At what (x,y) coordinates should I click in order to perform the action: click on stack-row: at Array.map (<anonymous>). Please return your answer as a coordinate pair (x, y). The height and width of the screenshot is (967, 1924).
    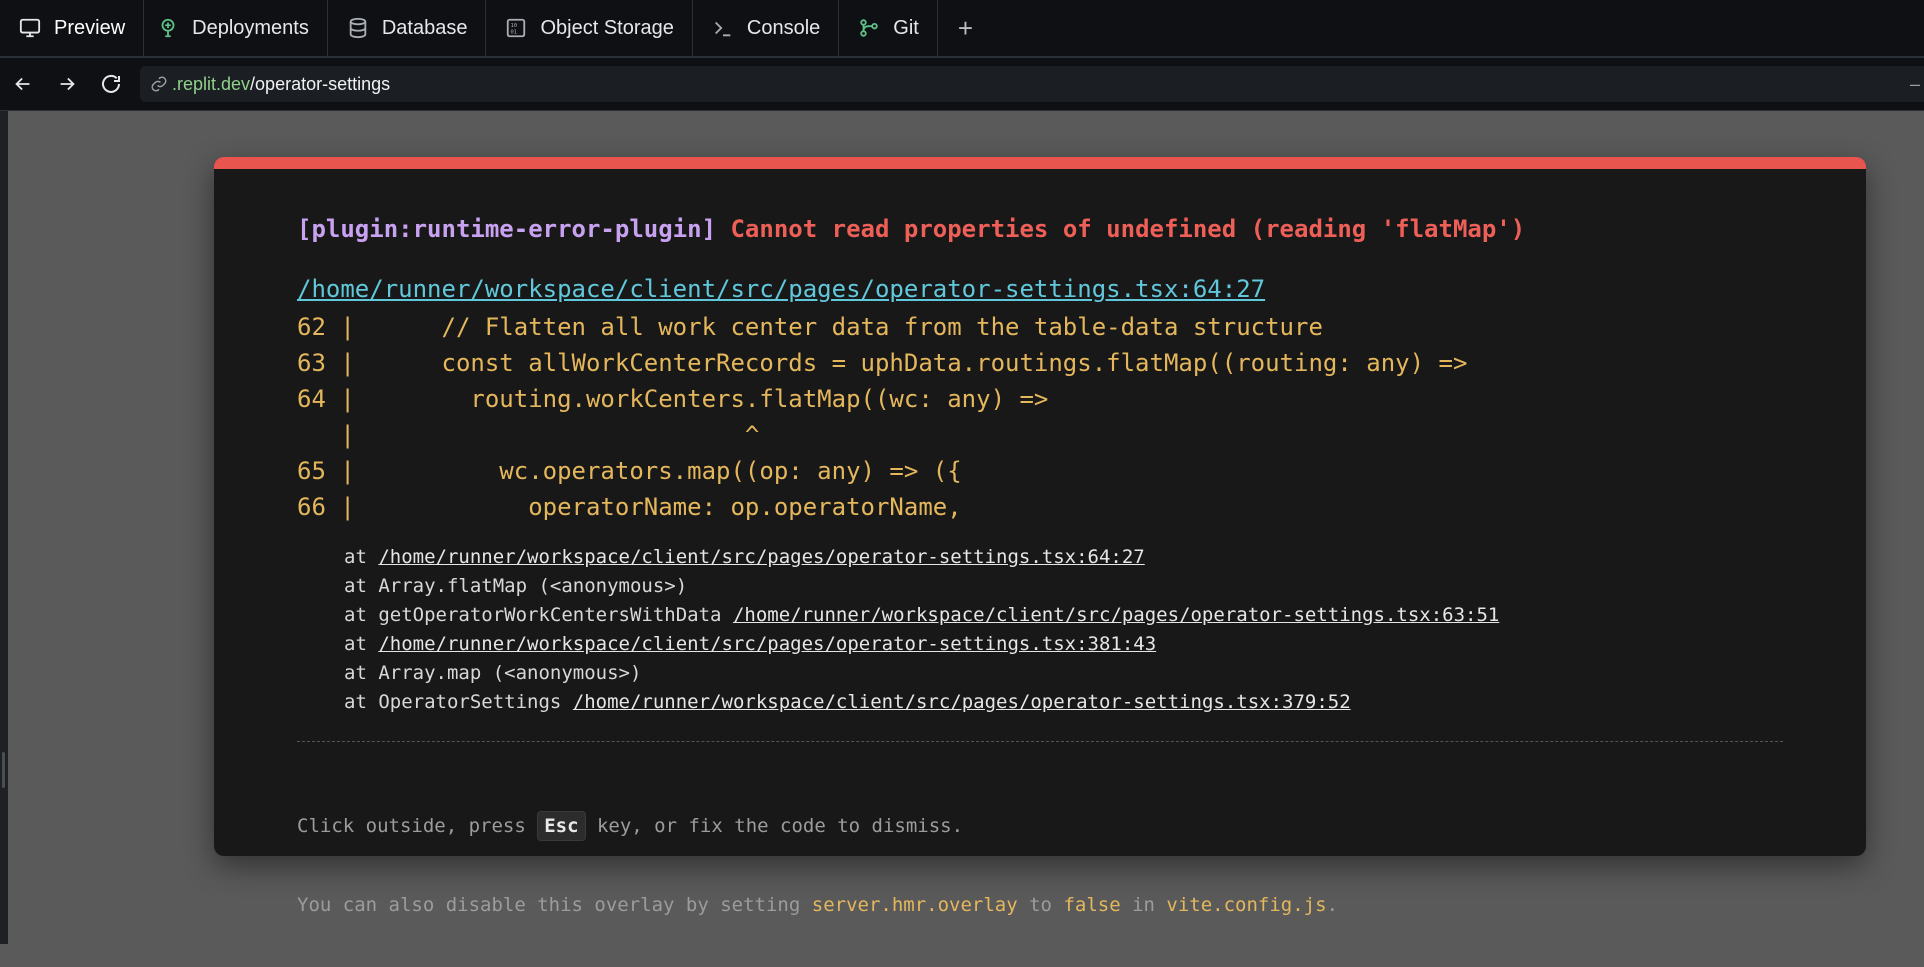
    Looking at the image, I should click on (493, 673).